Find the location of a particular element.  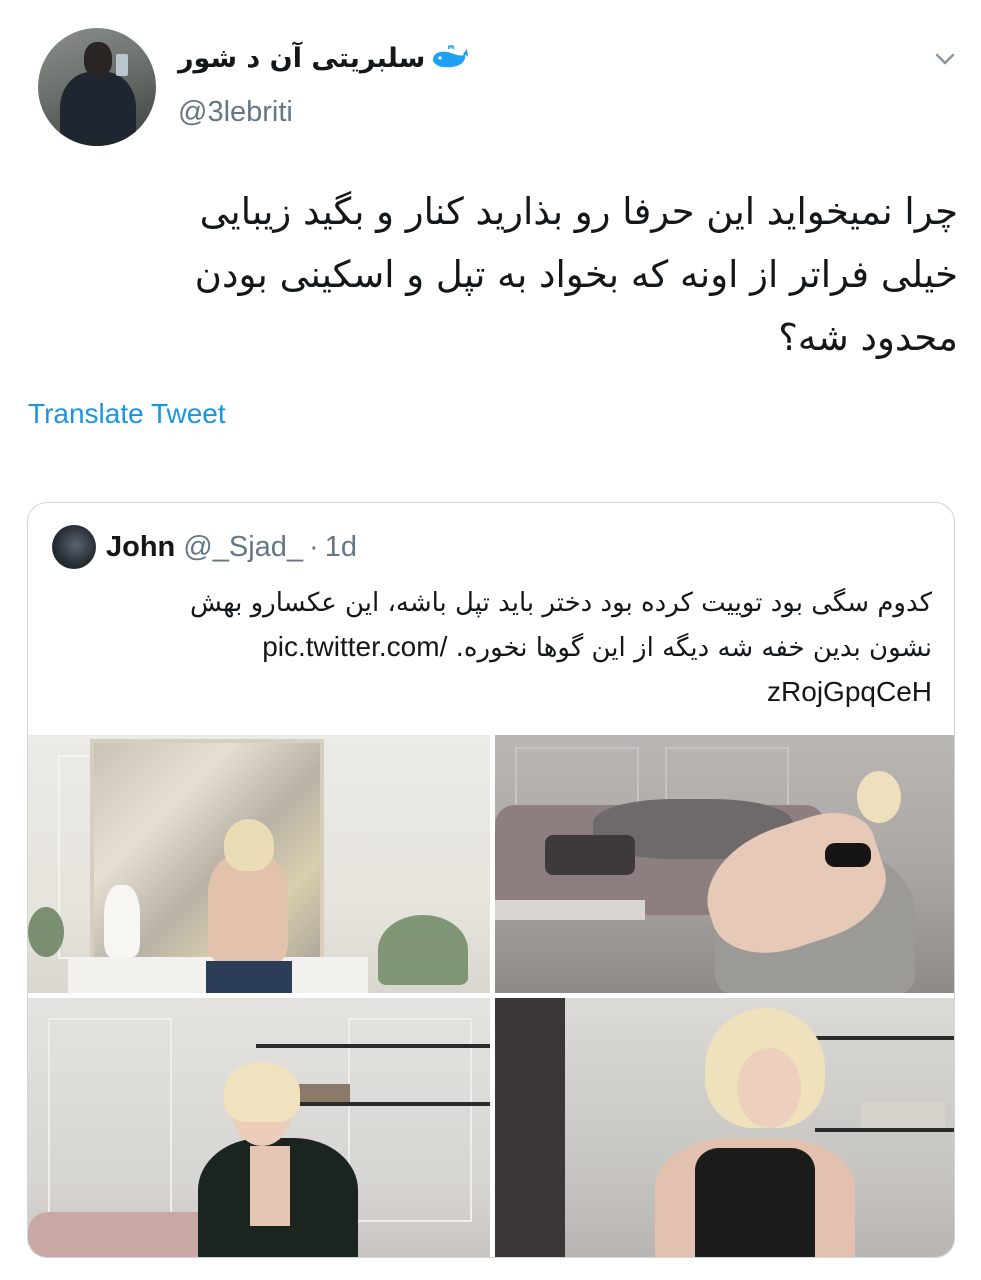

display-name-row: سلبریتی آن د شور is located at coordinates (323, 58).